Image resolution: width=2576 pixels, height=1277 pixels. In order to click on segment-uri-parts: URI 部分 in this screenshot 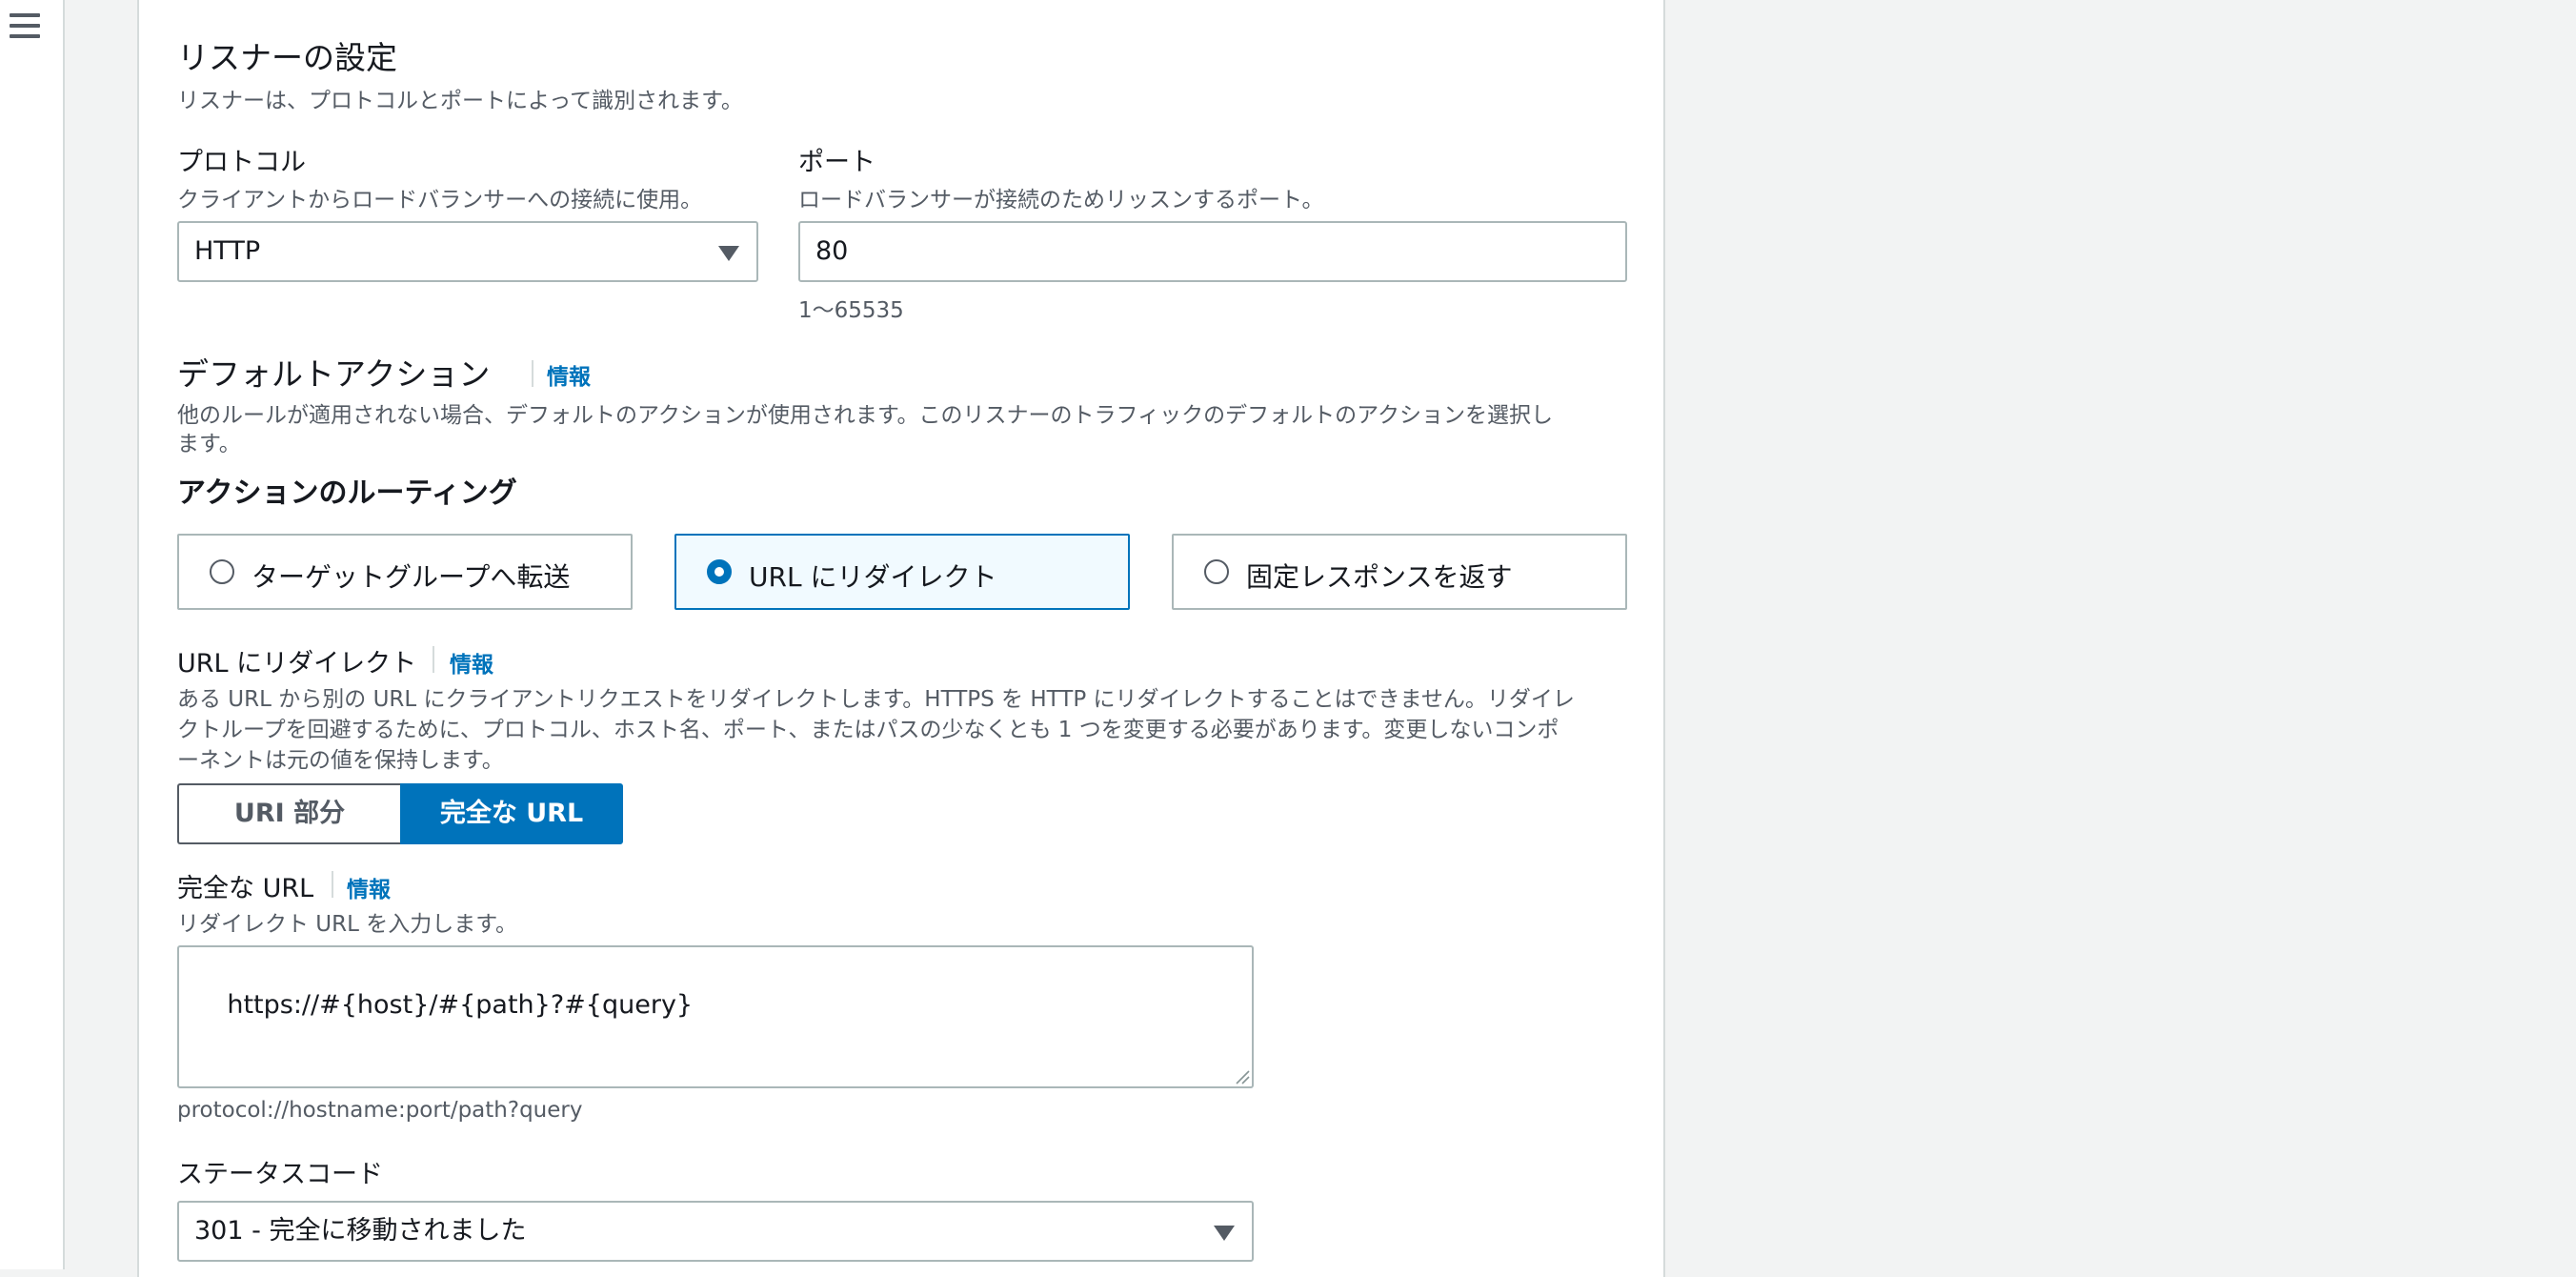, I will do `click(288, 813)`.